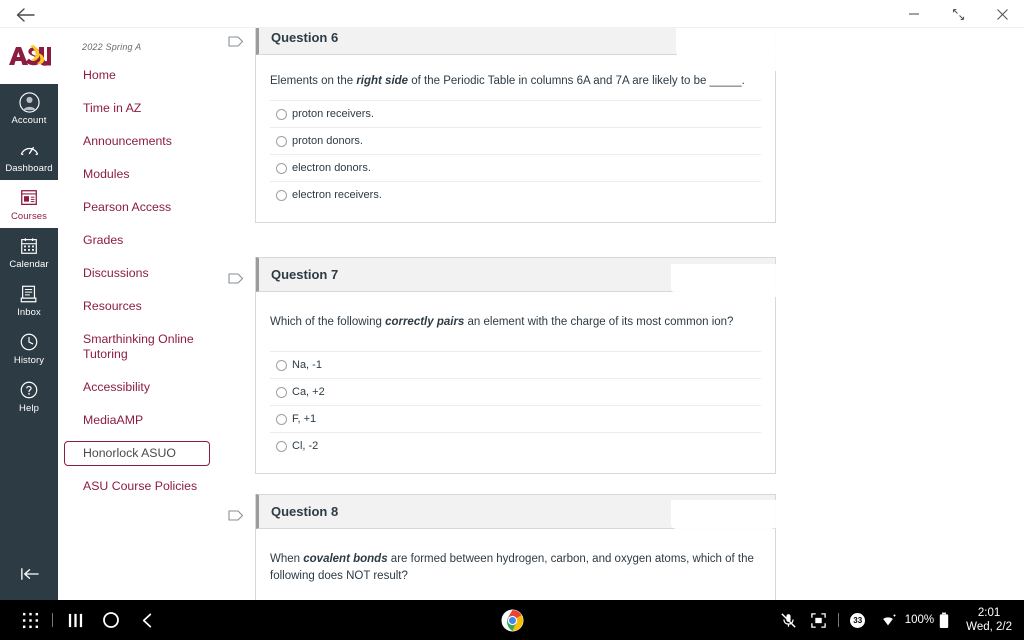 The width and height of the screenshot is (1024, 640). I want to click on battery-button, so click(944, 620).